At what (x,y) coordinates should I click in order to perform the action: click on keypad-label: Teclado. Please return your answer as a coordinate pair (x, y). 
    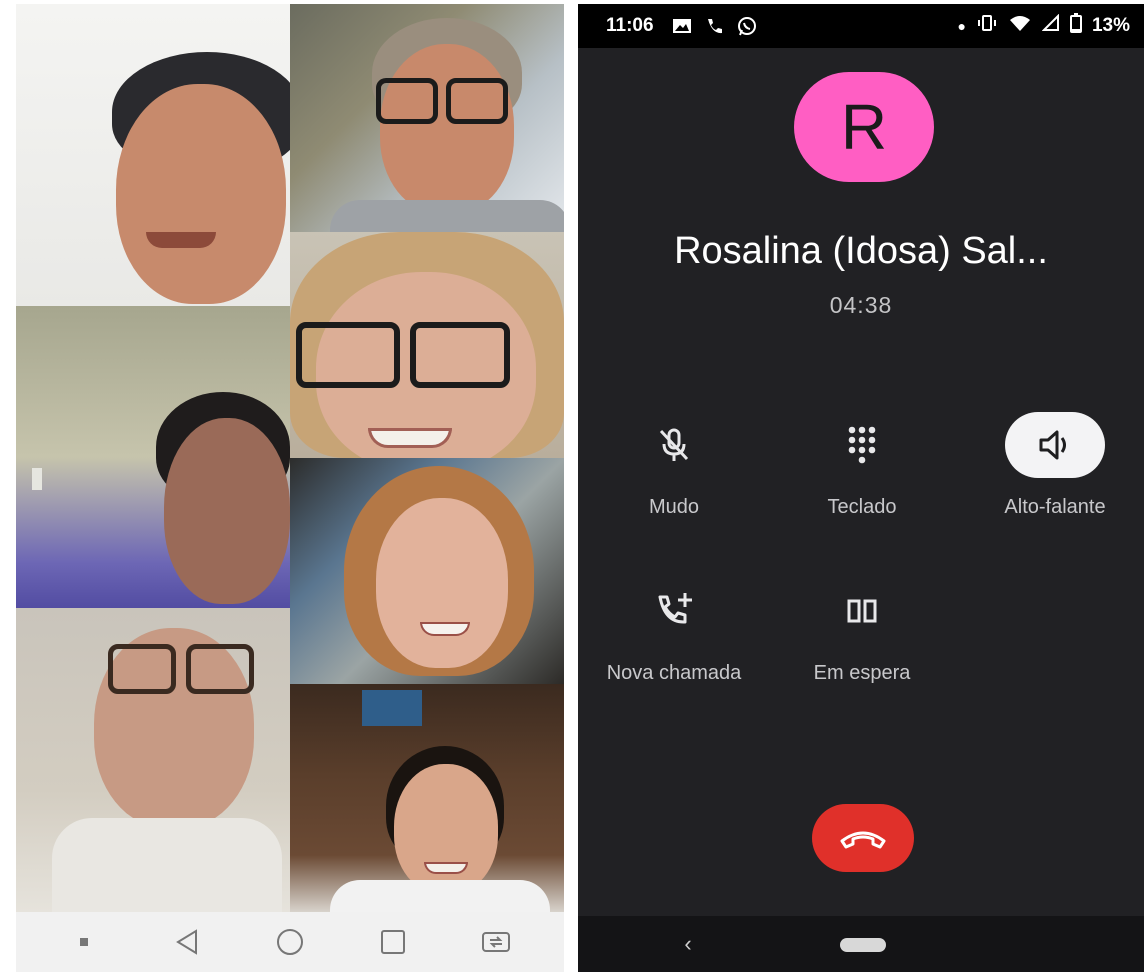
    Looking at the image, I should click on (862, 507).